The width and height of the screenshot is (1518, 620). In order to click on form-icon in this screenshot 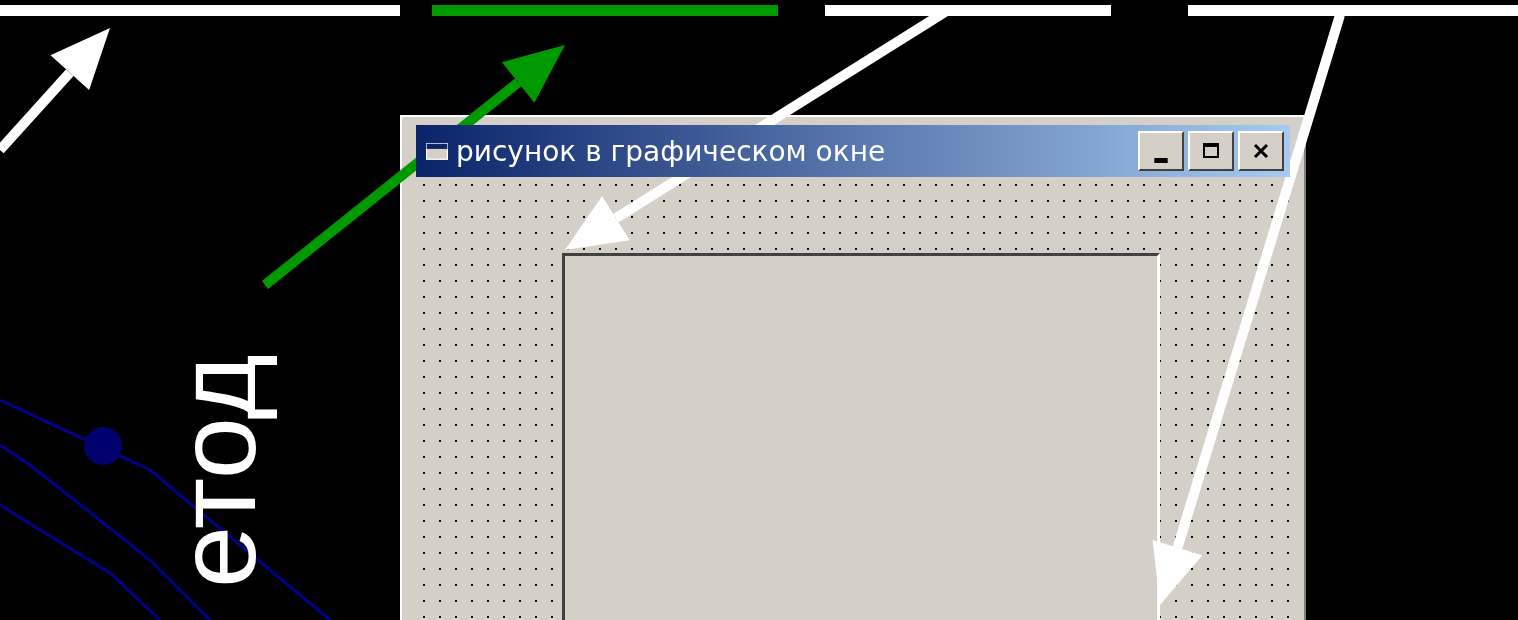, I will do `click(437, 151)`.